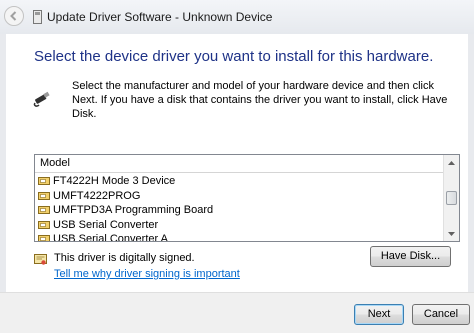 The width and height of the screenshot is (474, 333). What do you see at coordinates (97, 195) in the screenshot?
I see `list-item-label: UMFT4222PROG` at bounding box center [97, 195].